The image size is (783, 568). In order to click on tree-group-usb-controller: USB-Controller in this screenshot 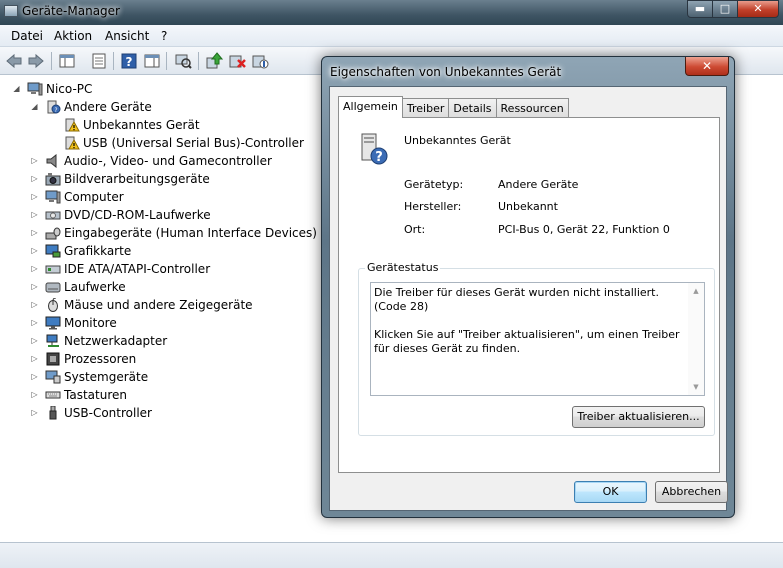, I will do `click(98, 413)`.